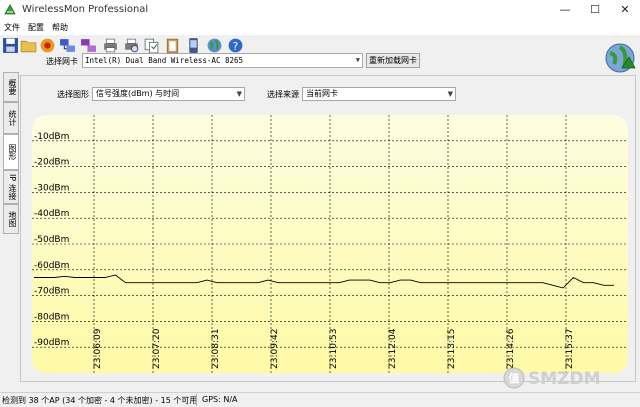 Image resolution: width=640 pixels, height=407 pixels. I want to click on tab-statistics: 统计, so click(11, 118).